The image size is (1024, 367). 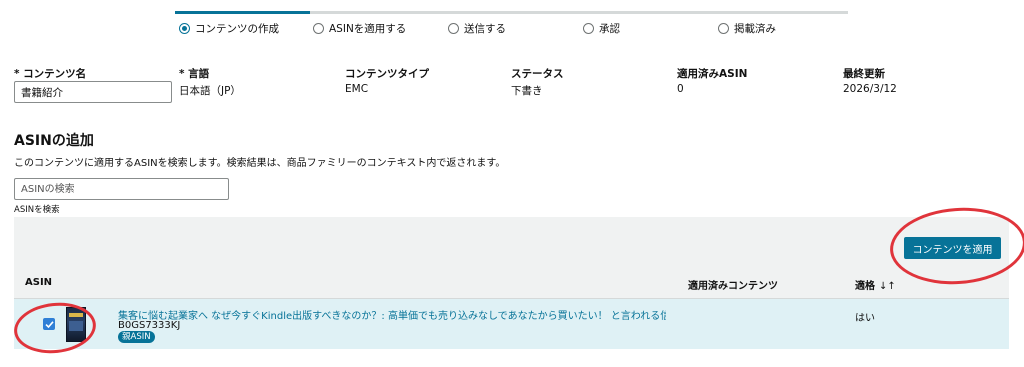 What do you see at coordinates (527, 91) in the screenshot?
I see `status-value: 下書き` at bounding box center [527, 91].